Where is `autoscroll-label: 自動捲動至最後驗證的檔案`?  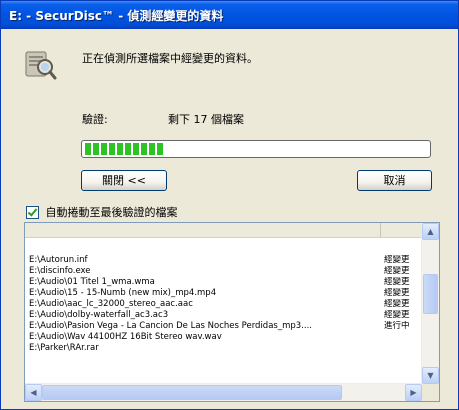 autoscroll-label: 自動捲動至最後驗證的檔案 is located at coordinates (111, 212).